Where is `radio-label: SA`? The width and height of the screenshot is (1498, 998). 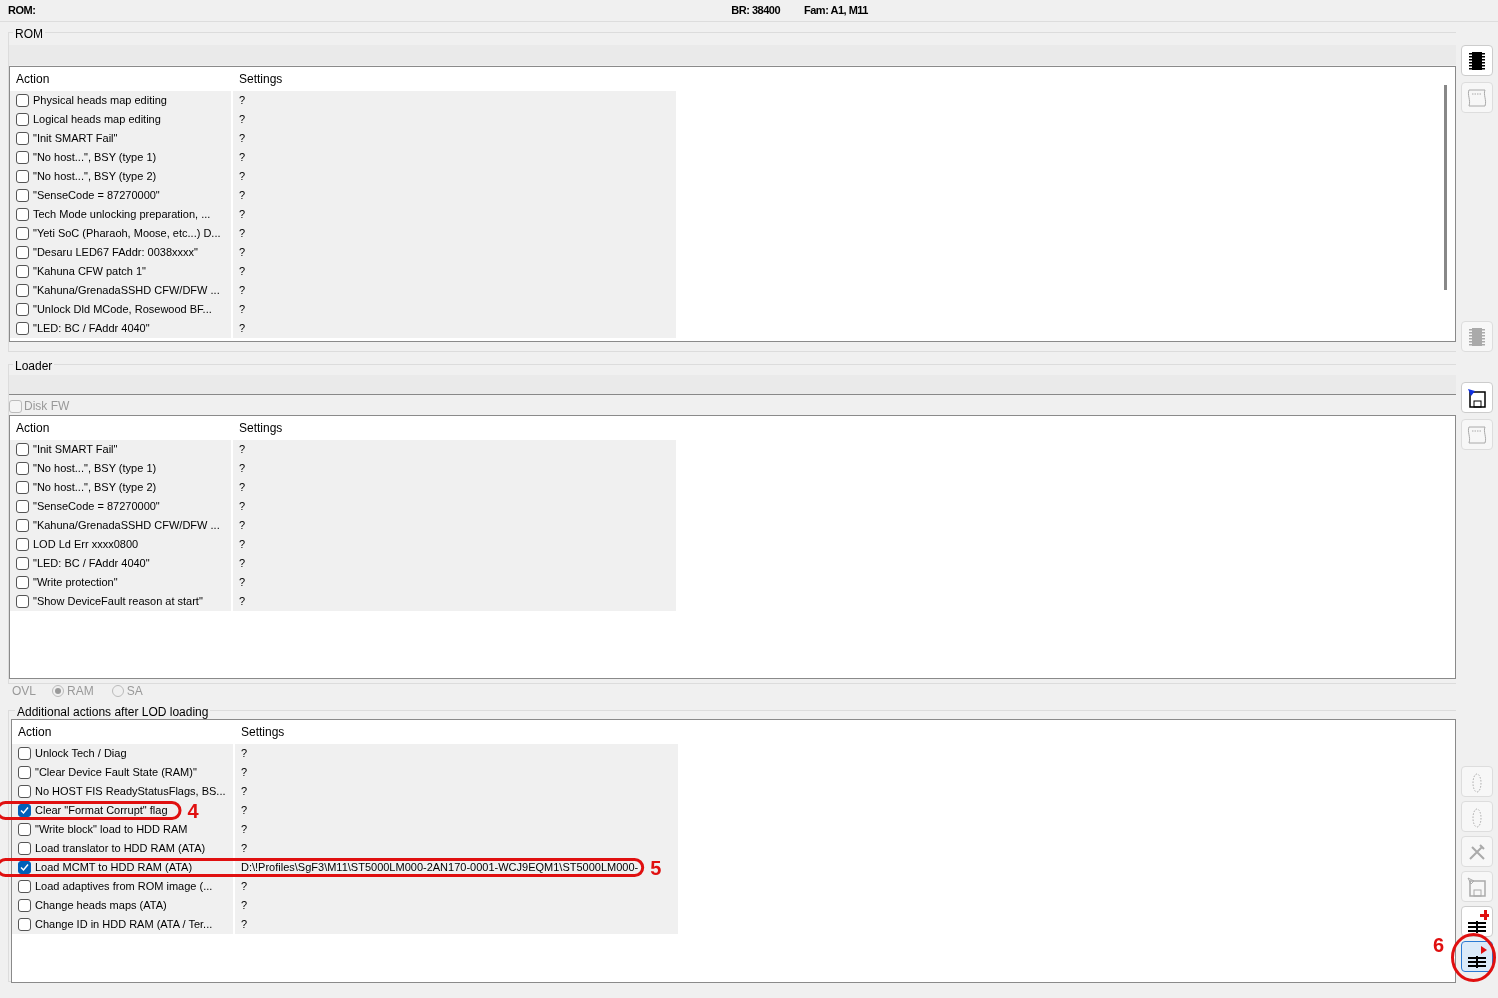 radio-label: SA is located at coordinates (134, 691).